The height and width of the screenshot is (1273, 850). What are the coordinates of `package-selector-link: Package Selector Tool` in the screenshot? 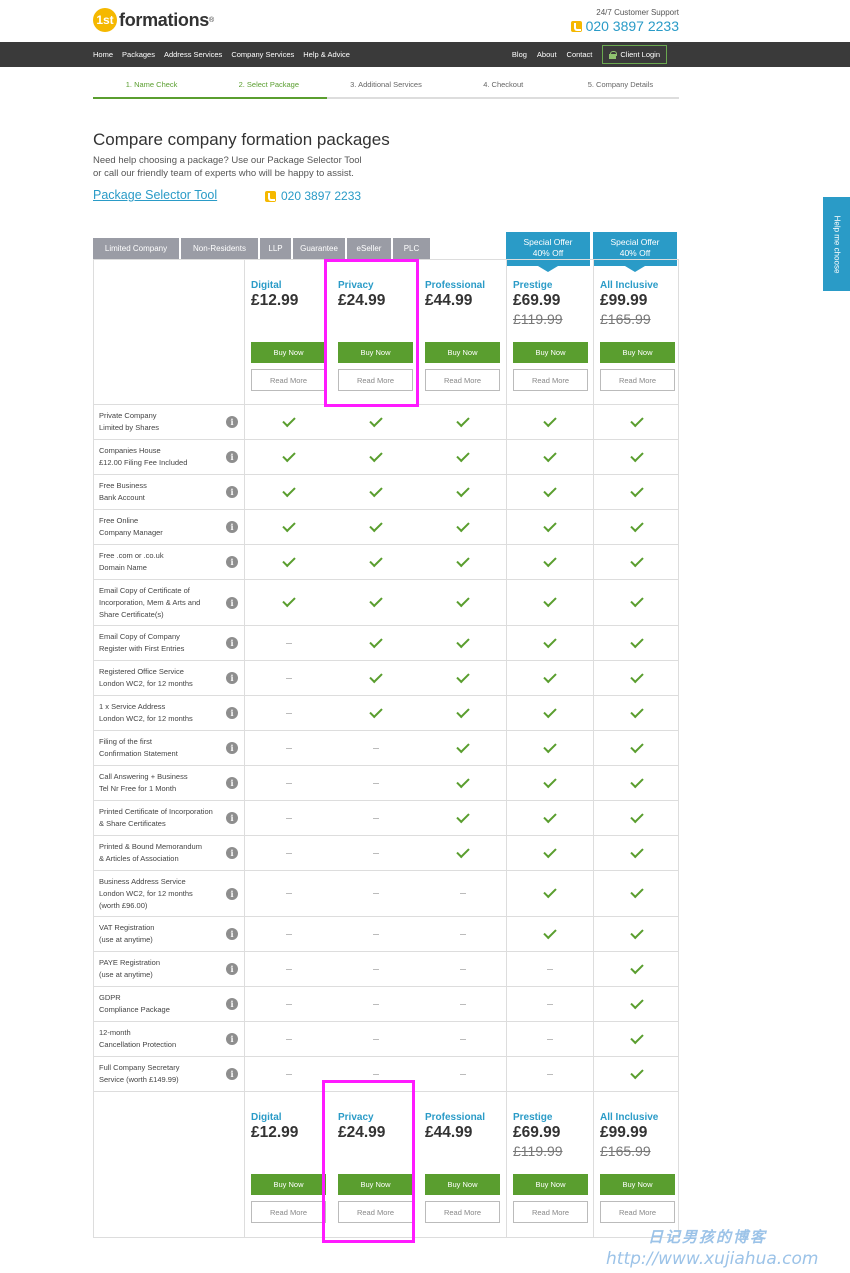 It's located at (155, 195).